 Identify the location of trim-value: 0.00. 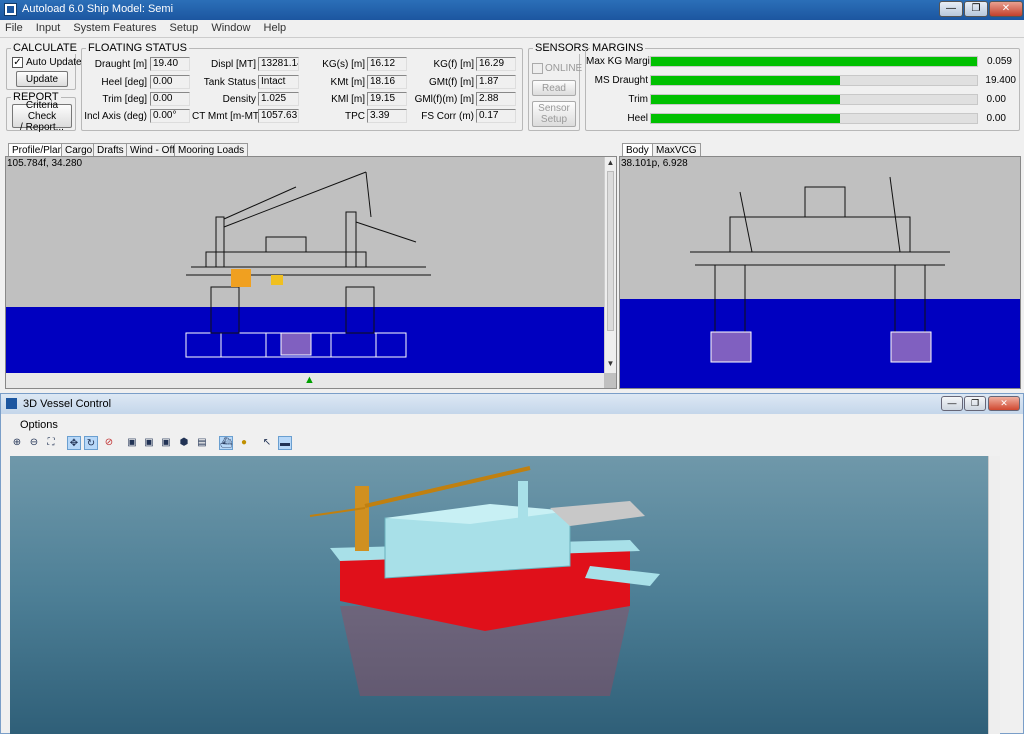
(170, 99).